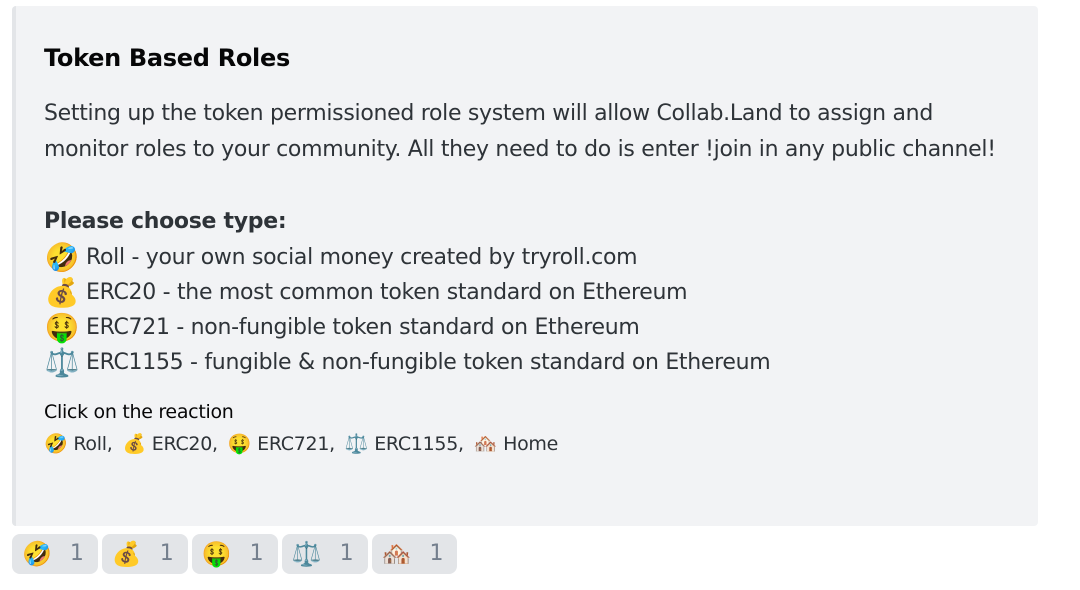 This screenshot has height=590, width=1080. I want to click on reaction-home-button: 🏘️ 1, so click(414, 554).